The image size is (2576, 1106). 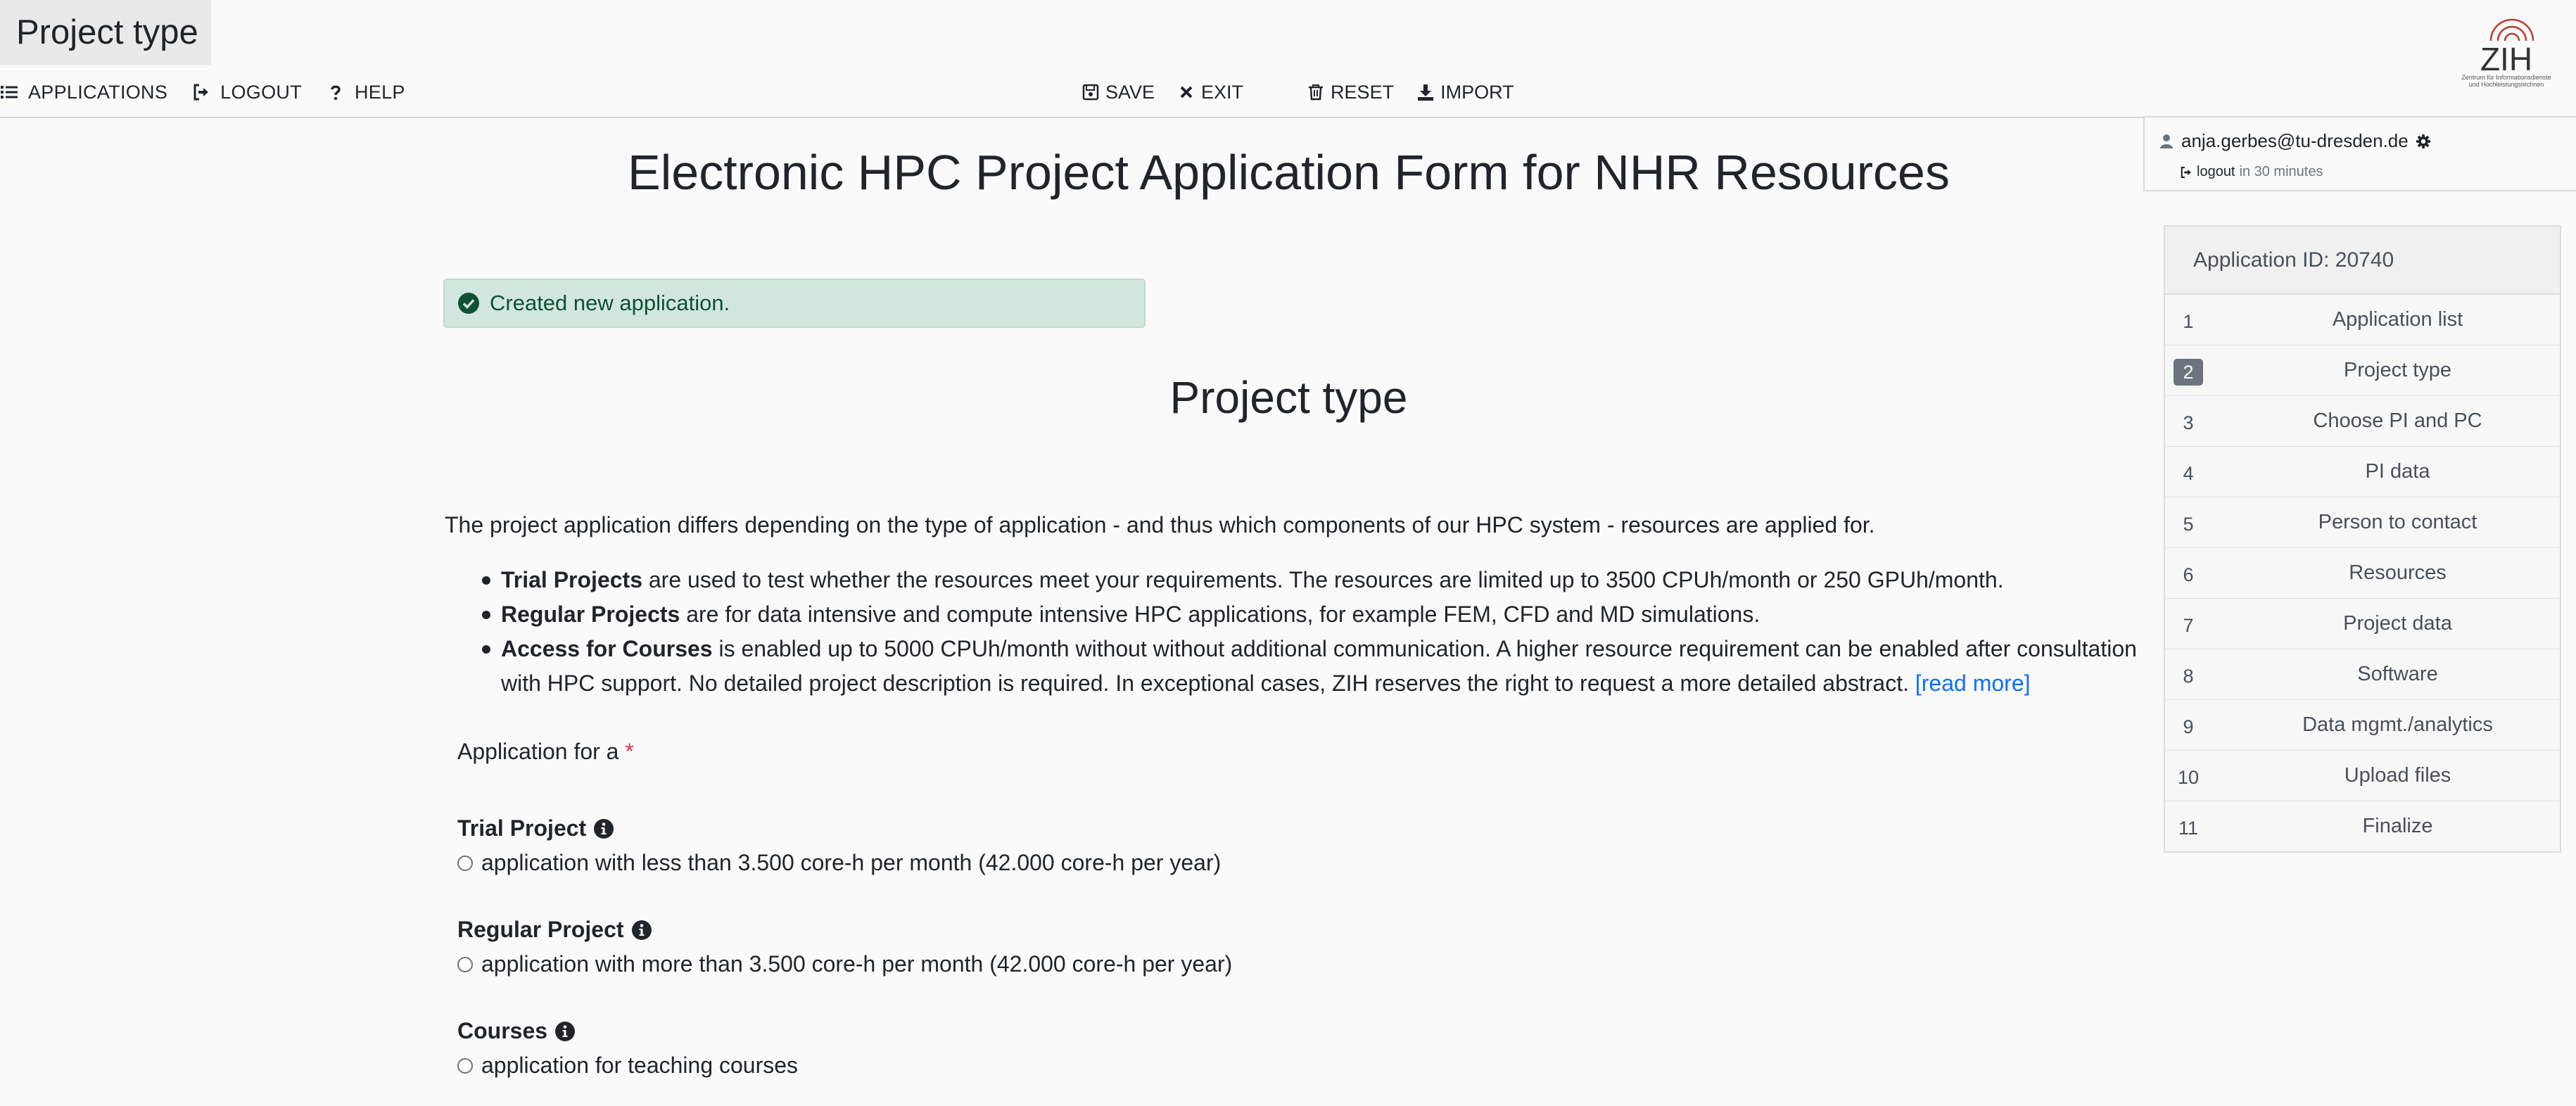 What do you see at coordinates (2423, 142) in the screenshot?
I see `gear-icon` at bounding box center [2423, 142].